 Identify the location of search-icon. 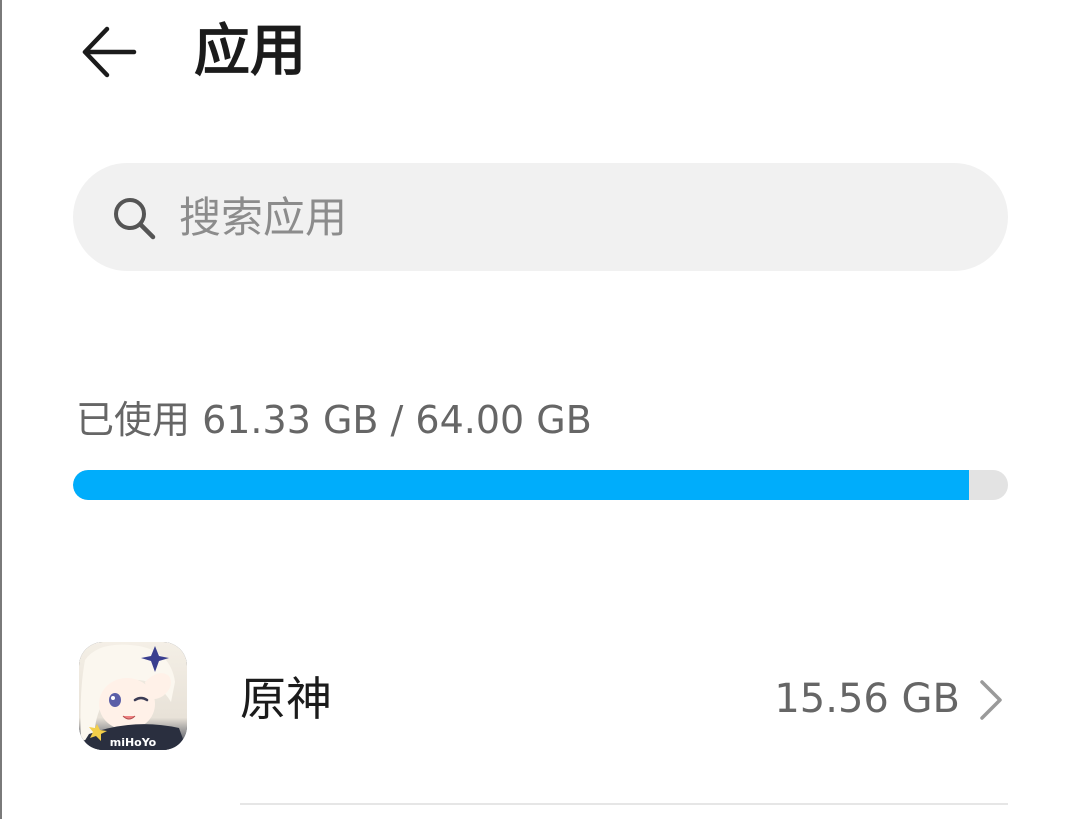
(135, 219).